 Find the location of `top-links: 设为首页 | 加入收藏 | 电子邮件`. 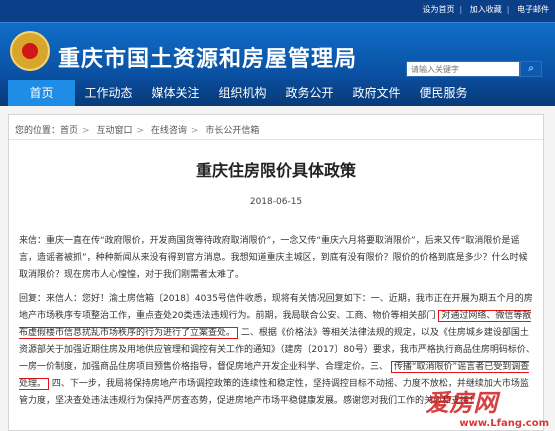

top-links: 设为首页 | 加入收藏 | 电子邮件 is located at coordinates (486, 9).